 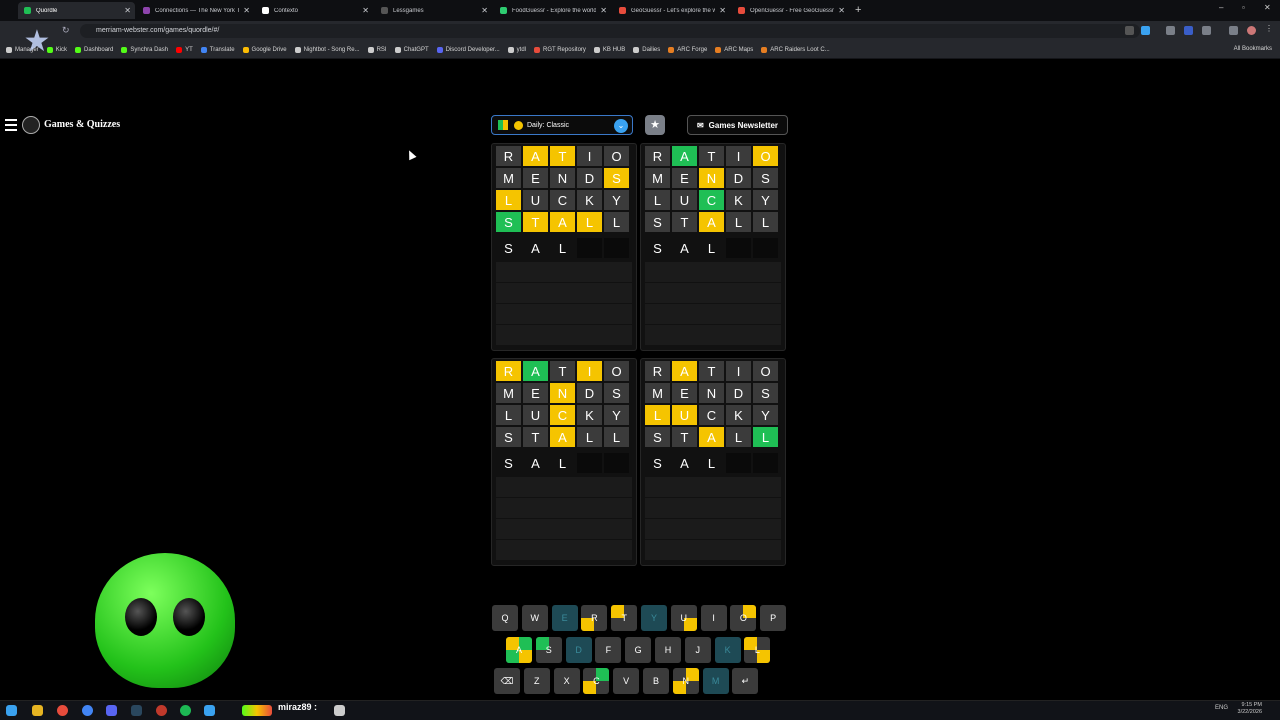 What do you see at coordinates (184, 49) in the screenshot?
I see `bookmark-item: YT` at bounding box center [184, 49].